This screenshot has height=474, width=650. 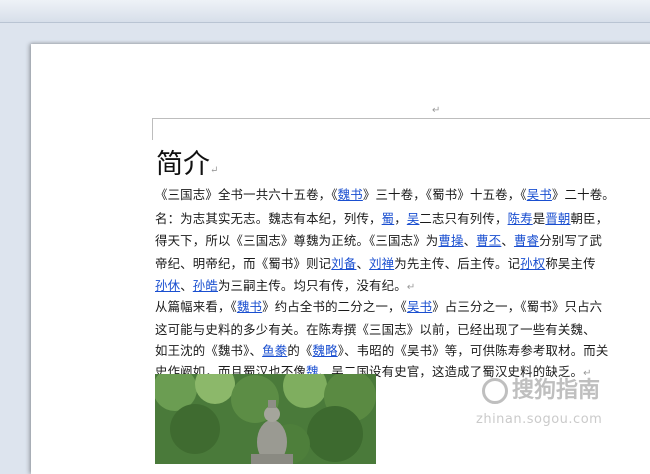 I want to click on text-run: 如王沈的《魏书》、, so click(x=209, y=350).